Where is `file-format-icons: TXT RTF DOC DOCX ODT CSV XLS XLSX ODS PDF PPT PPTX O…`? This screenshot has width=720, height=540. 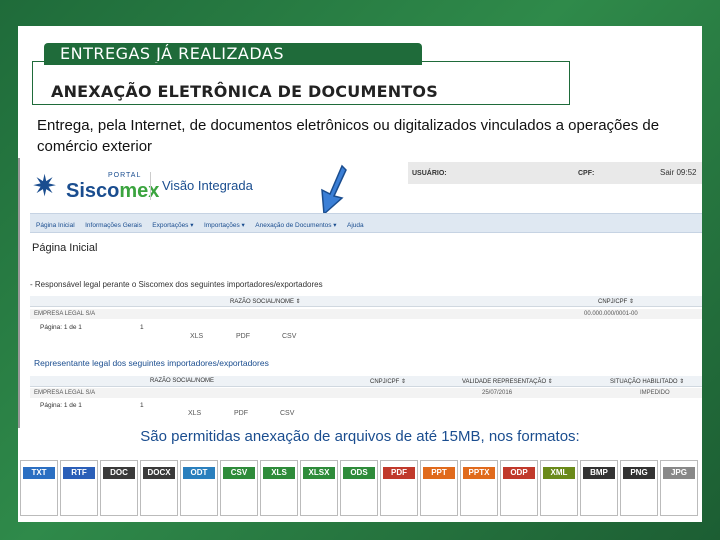 file-format-icons: TXT RTF DOC DOCX ODT CSV XLS XLSX ODS PDF PPT PPTX O… is located at coordinates (360, 489).